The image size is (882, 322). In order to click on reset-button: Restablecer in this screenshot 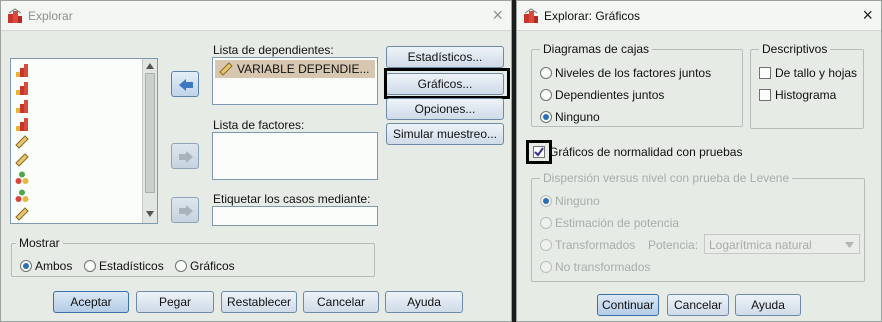, I will do `click(259, 302)`.